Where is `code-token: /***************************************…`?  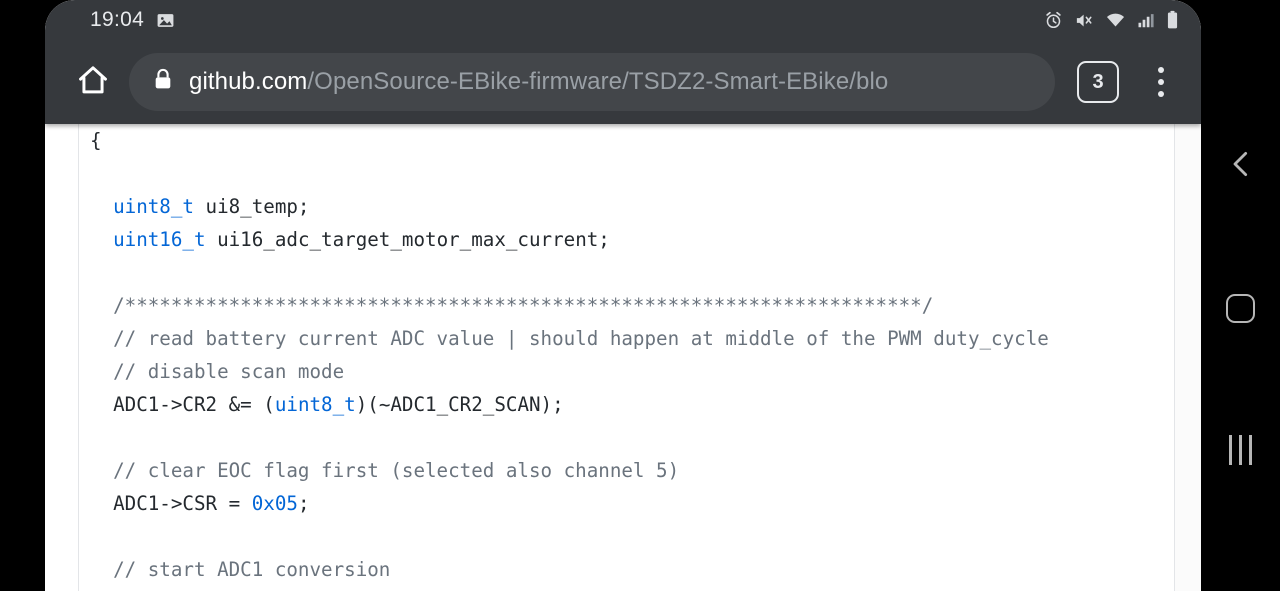
code-token: /***************************************… is located at coordinates (512, 305).